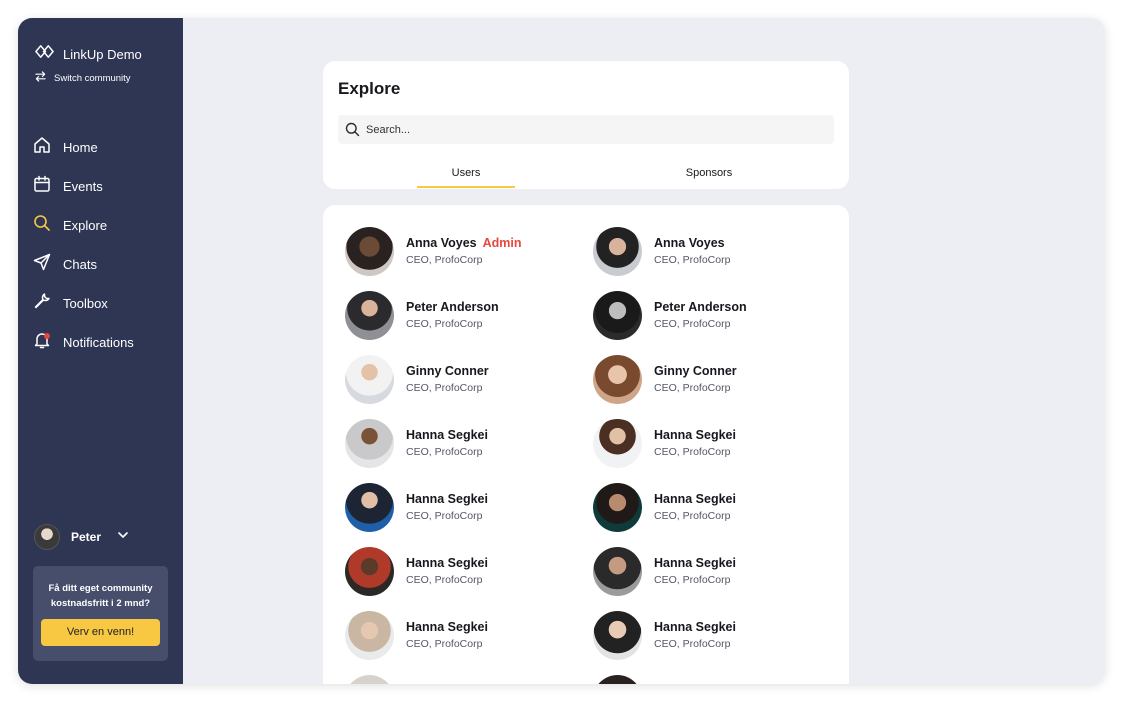 The width and height of the screenshot is (1123, 702). What do you see at coordinates (102, 54) in the screenshot?
I see `brand-name: LinkUp Demo` at bounding box center [102, 54].